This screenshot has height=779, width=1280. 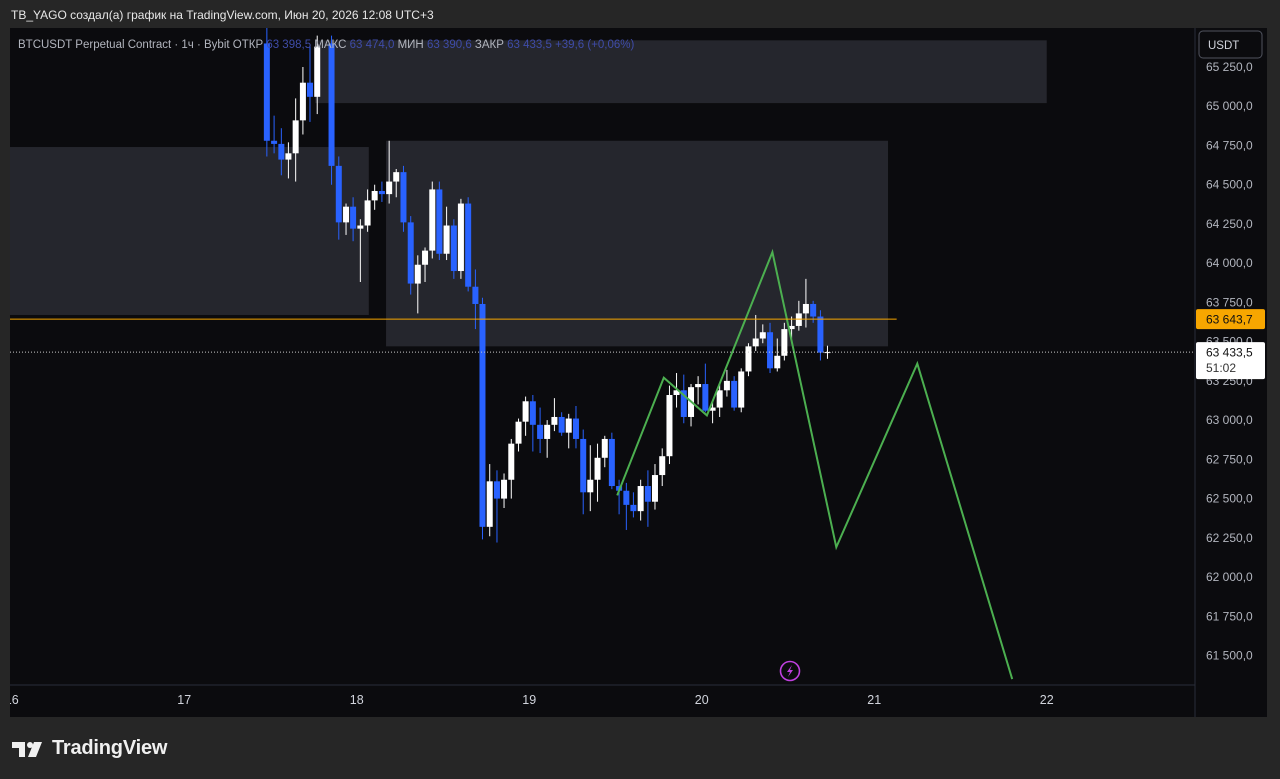 I want to click on y-tick-label: 64 250,0, so click(x=1229, y=224).